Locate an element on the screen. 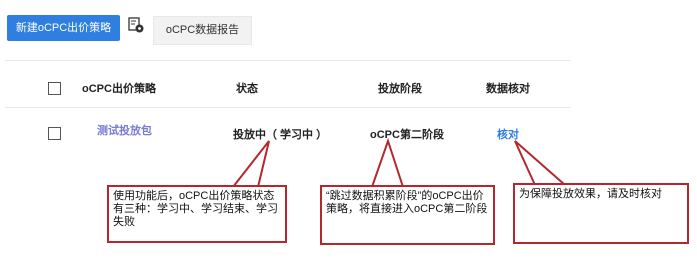 The width and height of the screenshot is (697, 268). callout-verify-note: 为保障投放效果，请及时核对 is located at coordinates (601, 213).